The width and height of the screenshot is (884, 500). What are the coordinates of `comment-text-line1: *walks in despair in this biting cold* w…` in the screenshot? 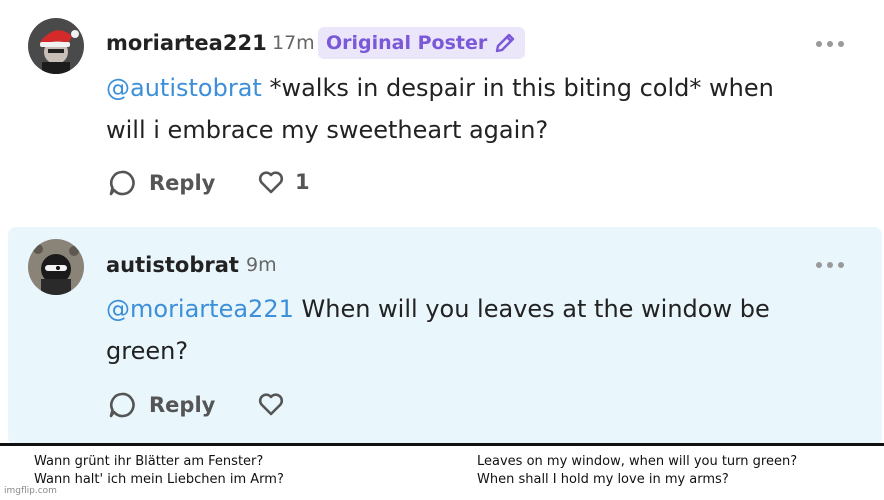 It's located at (517, 88).